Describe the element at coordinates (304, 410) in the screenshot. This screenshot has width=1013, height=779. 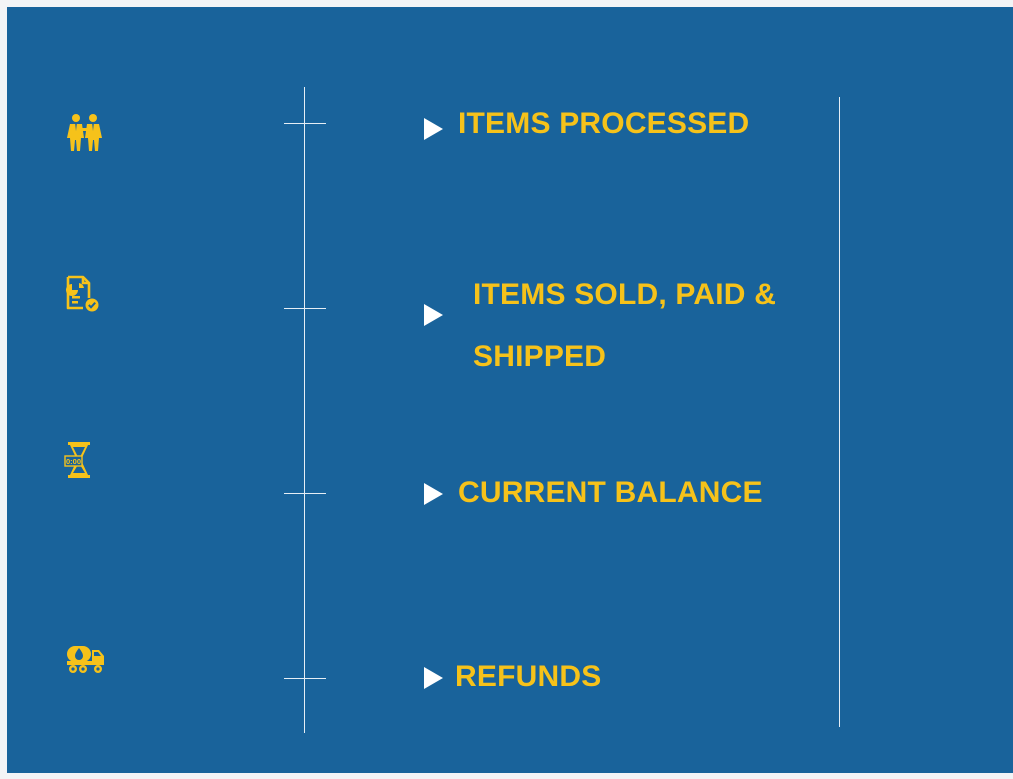
I see `timeline-axis` at that location.